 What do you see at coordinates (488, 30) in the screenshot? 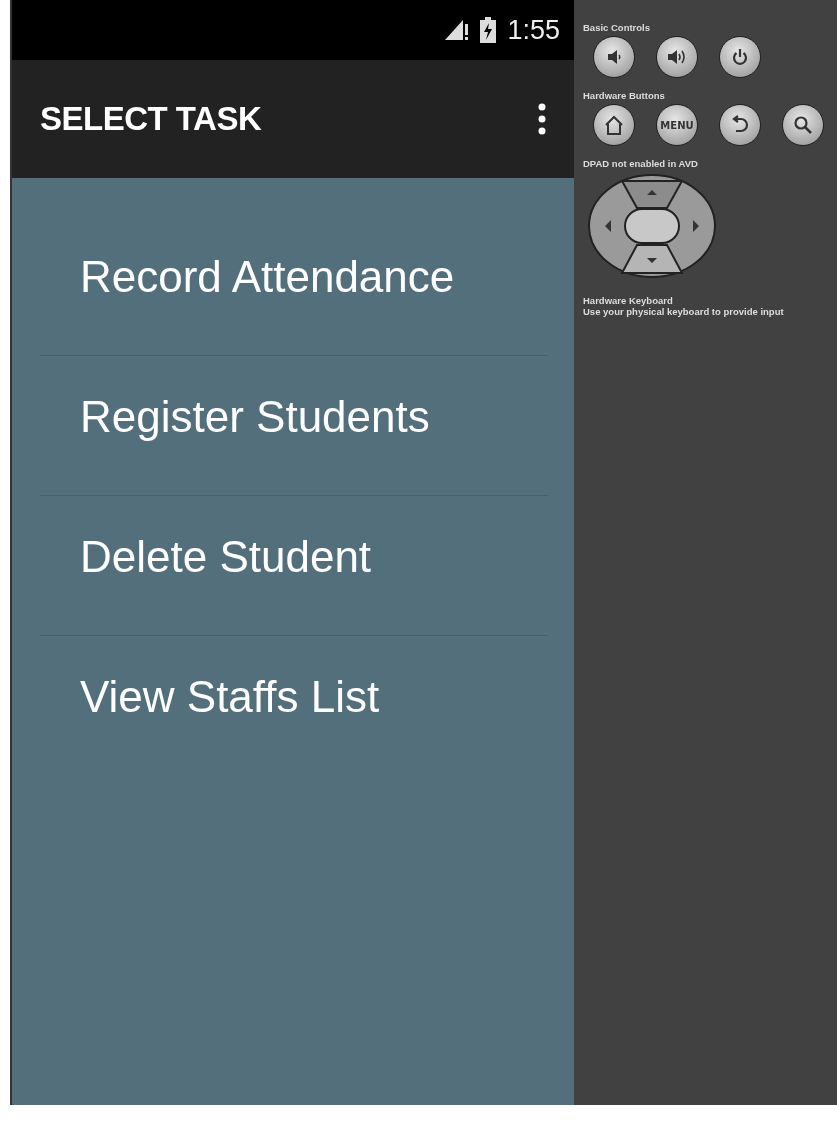
I see `battery-charging-icon` at bounding box center [488, 30].